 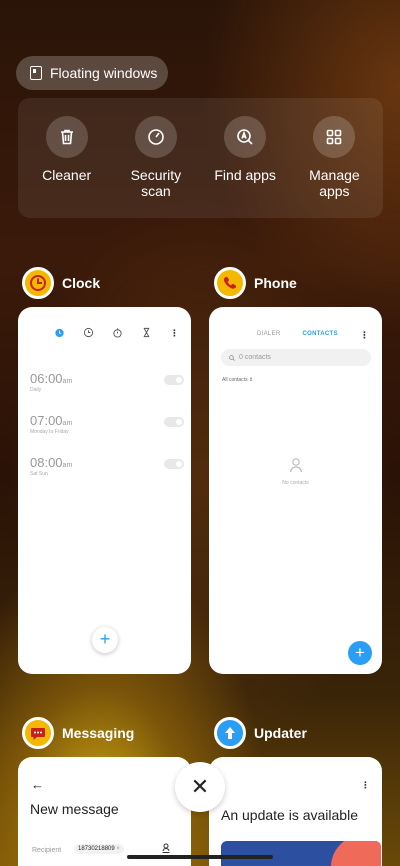 I want to click on alarm-time: 08:00, so click(x=46, y=462).